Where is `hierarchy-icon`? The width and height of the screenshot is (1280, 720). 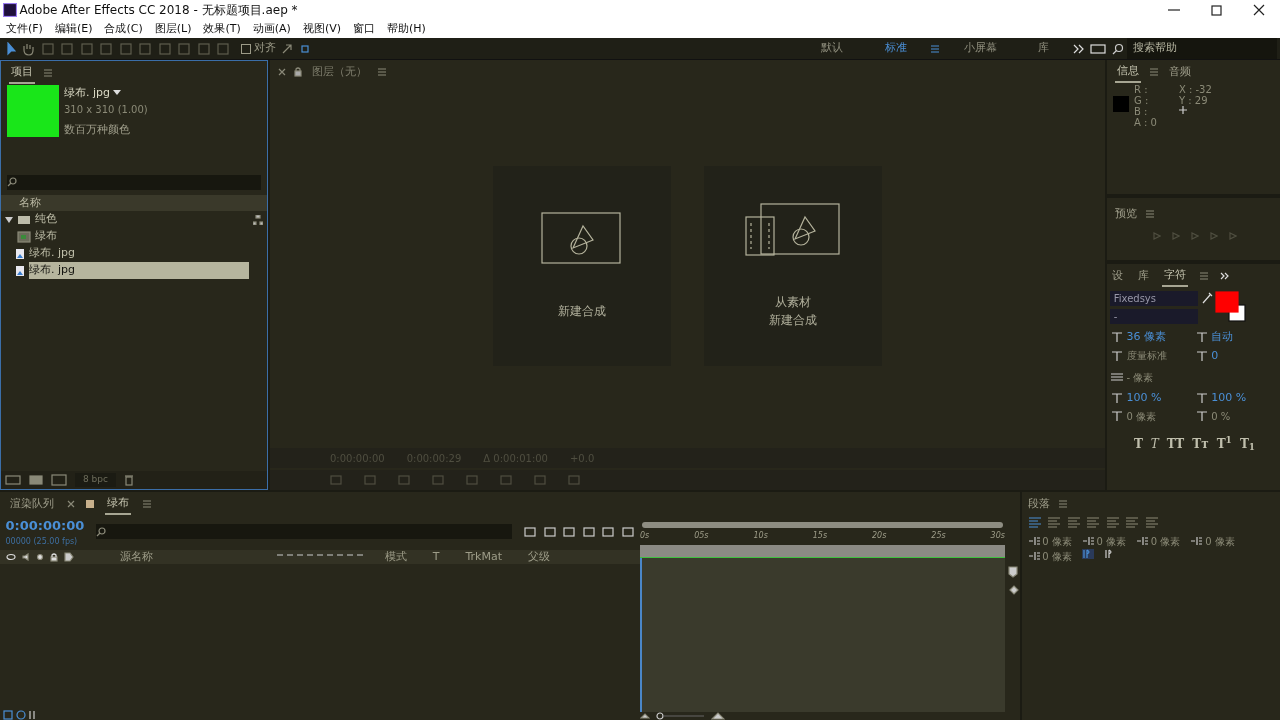 hierarchy-icon is located at coordinates (258, 219).